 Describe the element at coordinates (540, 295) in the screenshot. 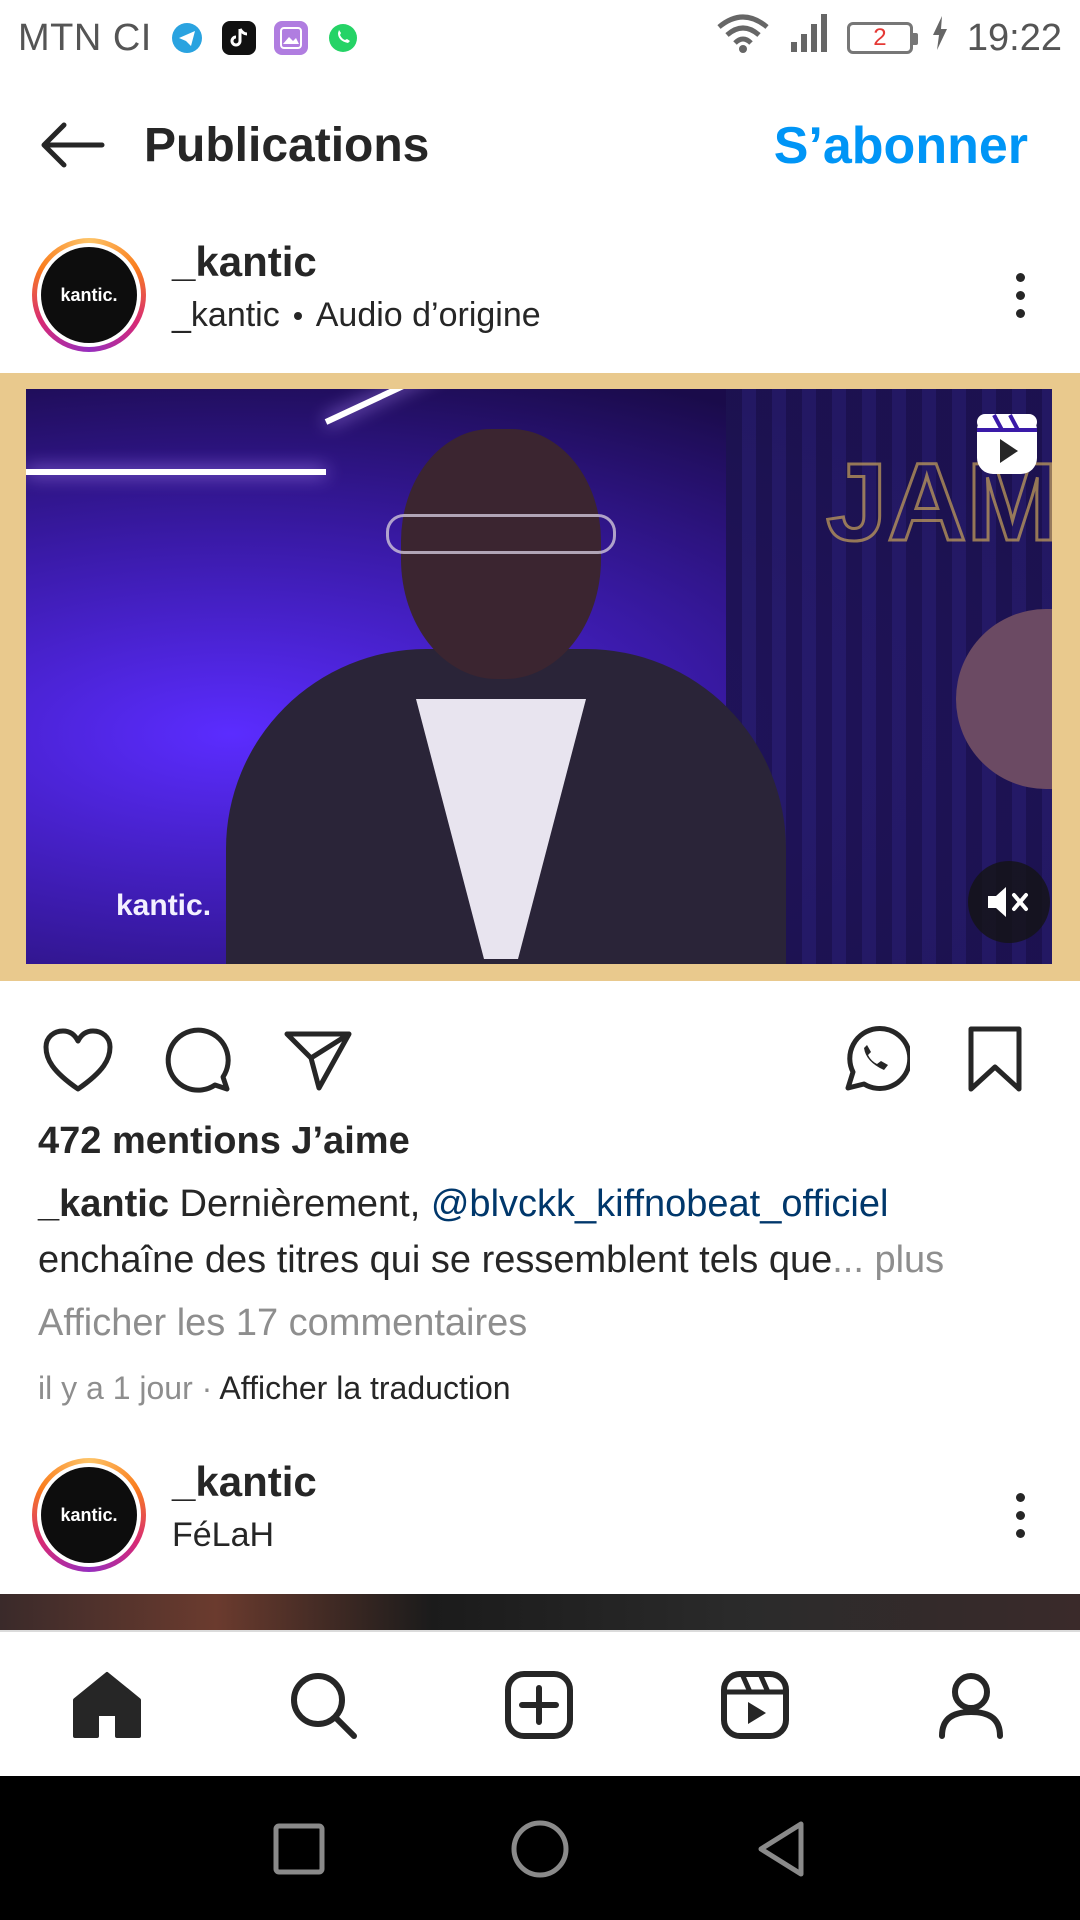

I see `post-header: kantic. _kantic _kantic Audio d’origine` at that location.